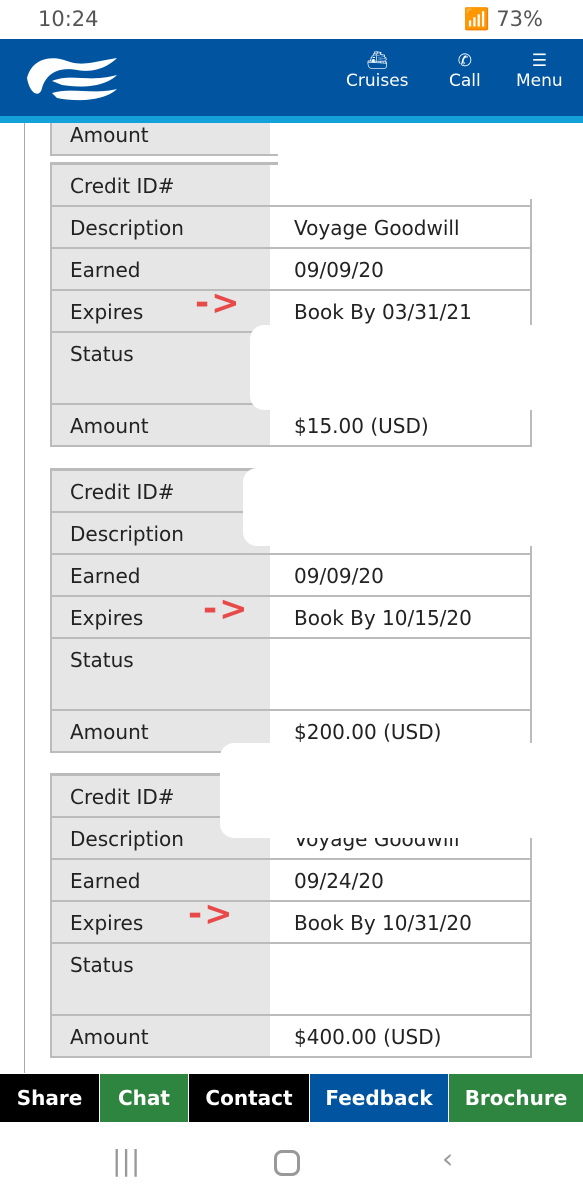  I want to click on header-stripe, so click(291, 119).